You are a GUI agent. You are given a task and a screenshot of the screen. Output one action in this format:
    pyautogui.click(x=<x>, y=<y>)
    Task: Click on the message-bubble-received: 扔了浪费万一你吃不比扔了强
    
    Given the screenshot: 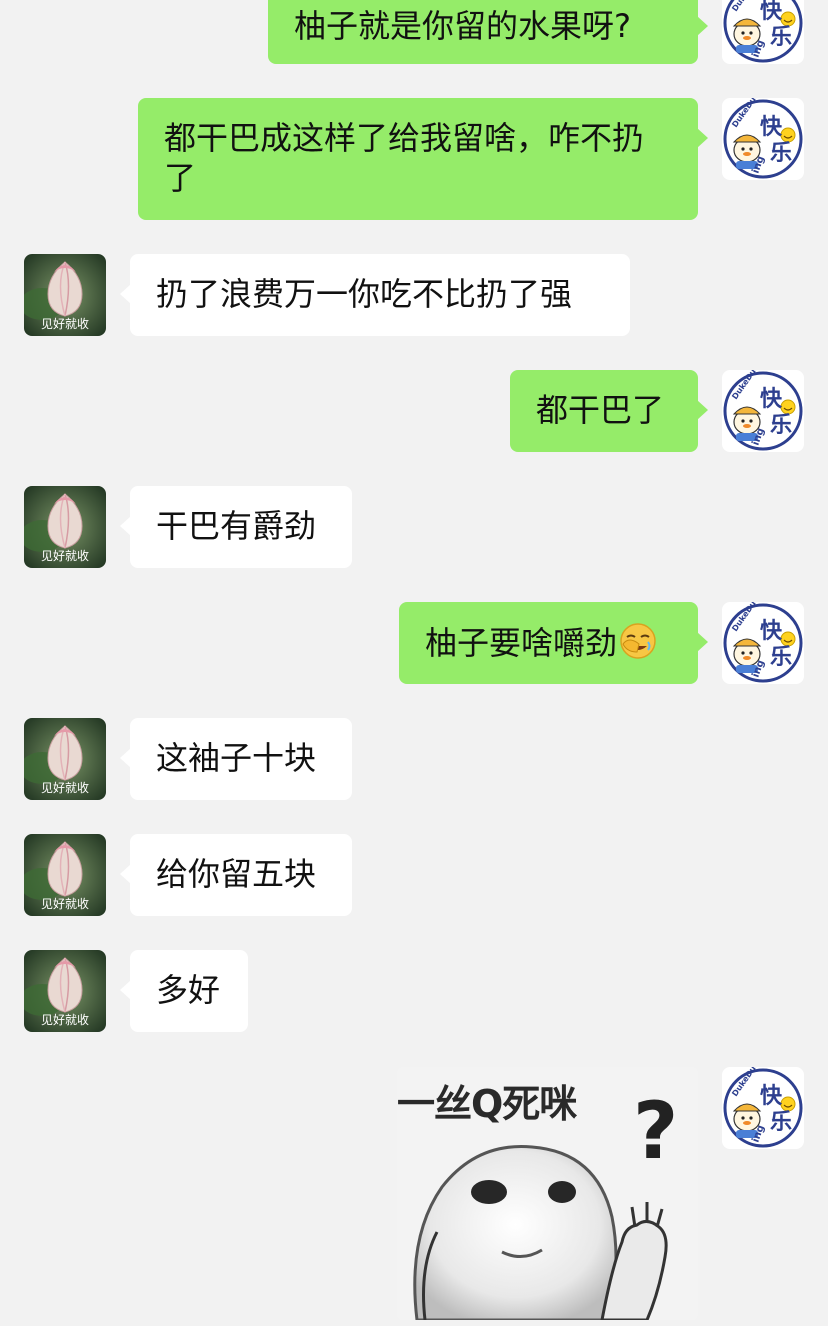 What is the action you would take?
    pyautogui.click(x=375, y=295)
    